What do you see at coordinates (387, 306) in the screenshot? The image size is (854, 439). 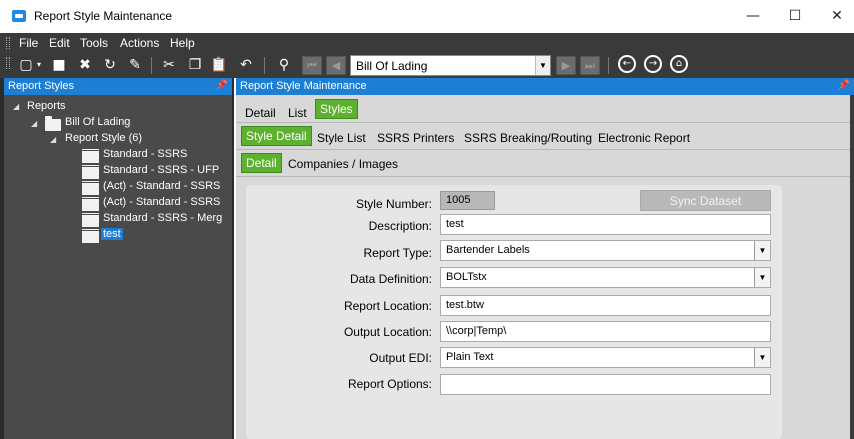 I see `report-location-label: Report Location:` at bounding box center [387, 306].